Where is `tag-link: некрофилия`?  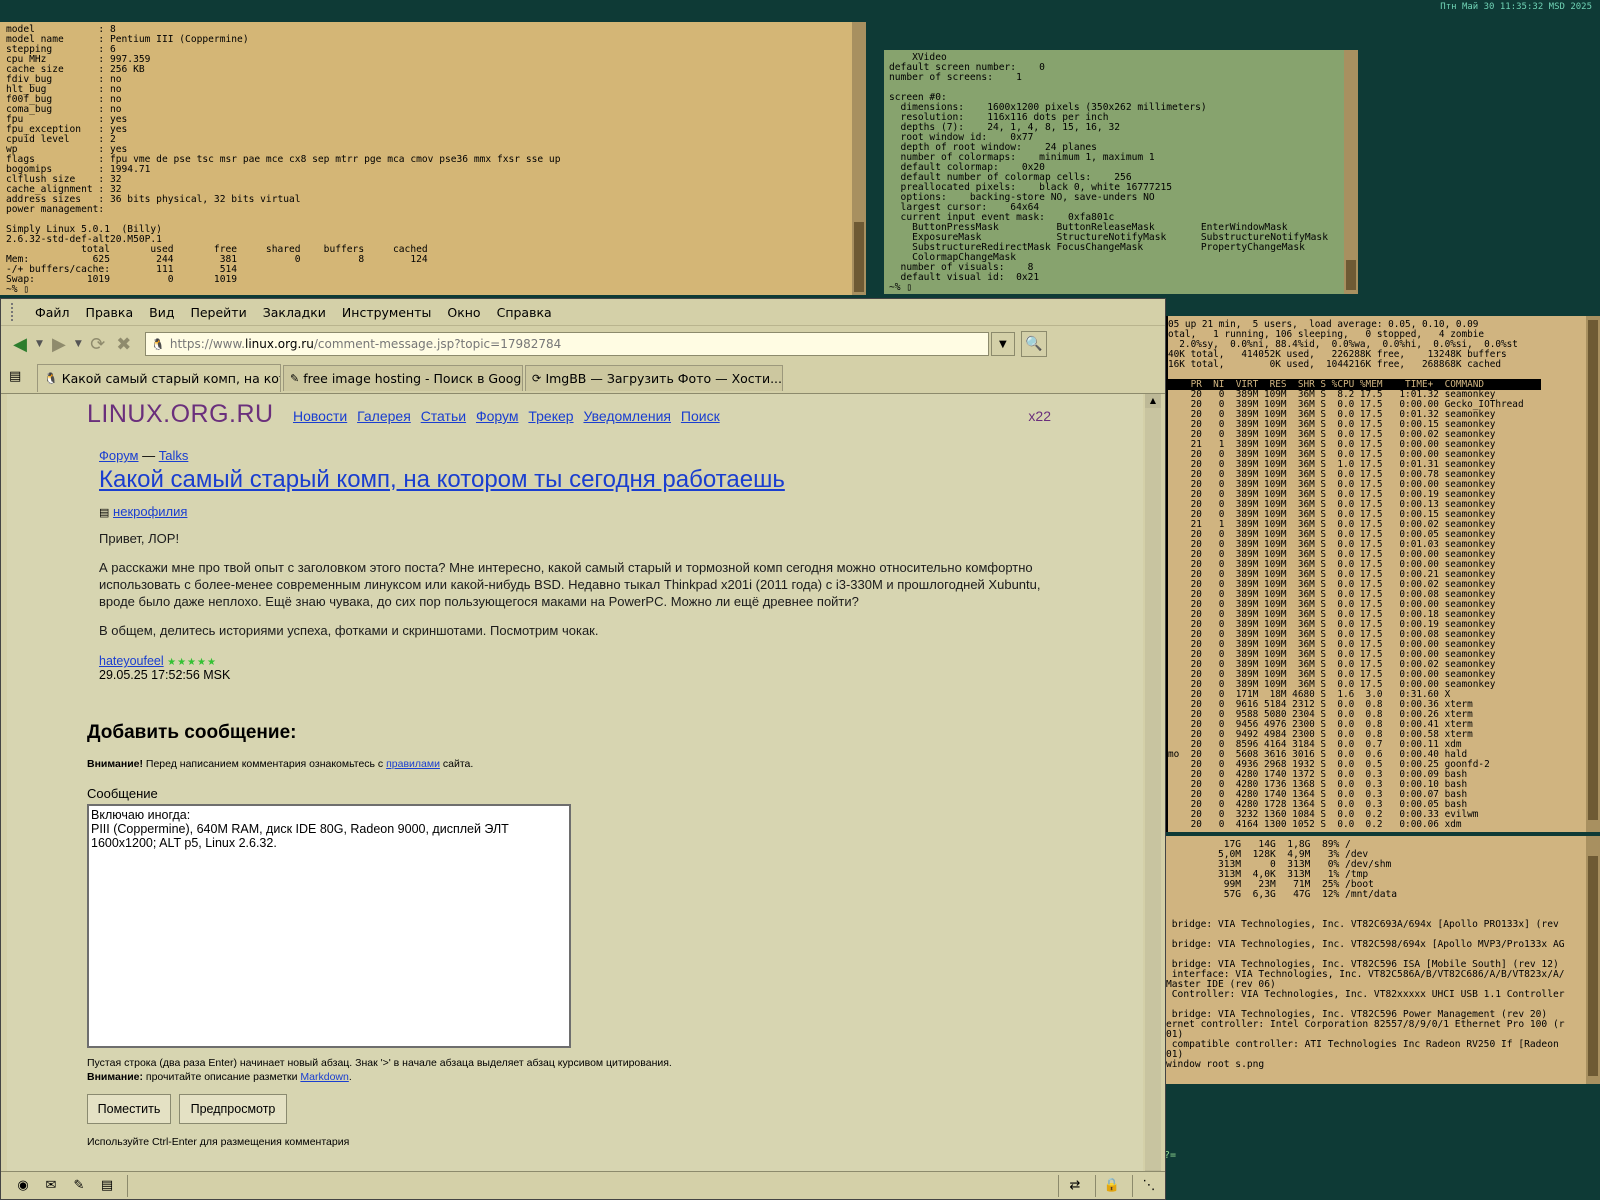
tag-link: некрофилия is located at coordinates (150, 511).